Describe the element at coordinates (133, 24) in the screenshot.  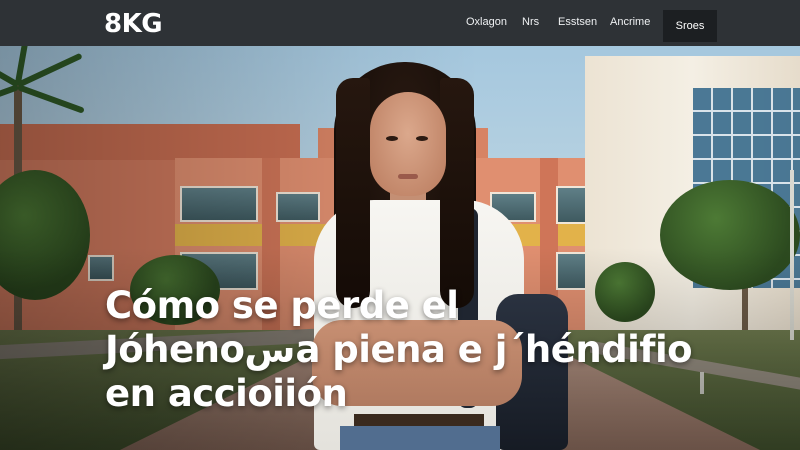
I see `brand-logo: 8KG` at that location.